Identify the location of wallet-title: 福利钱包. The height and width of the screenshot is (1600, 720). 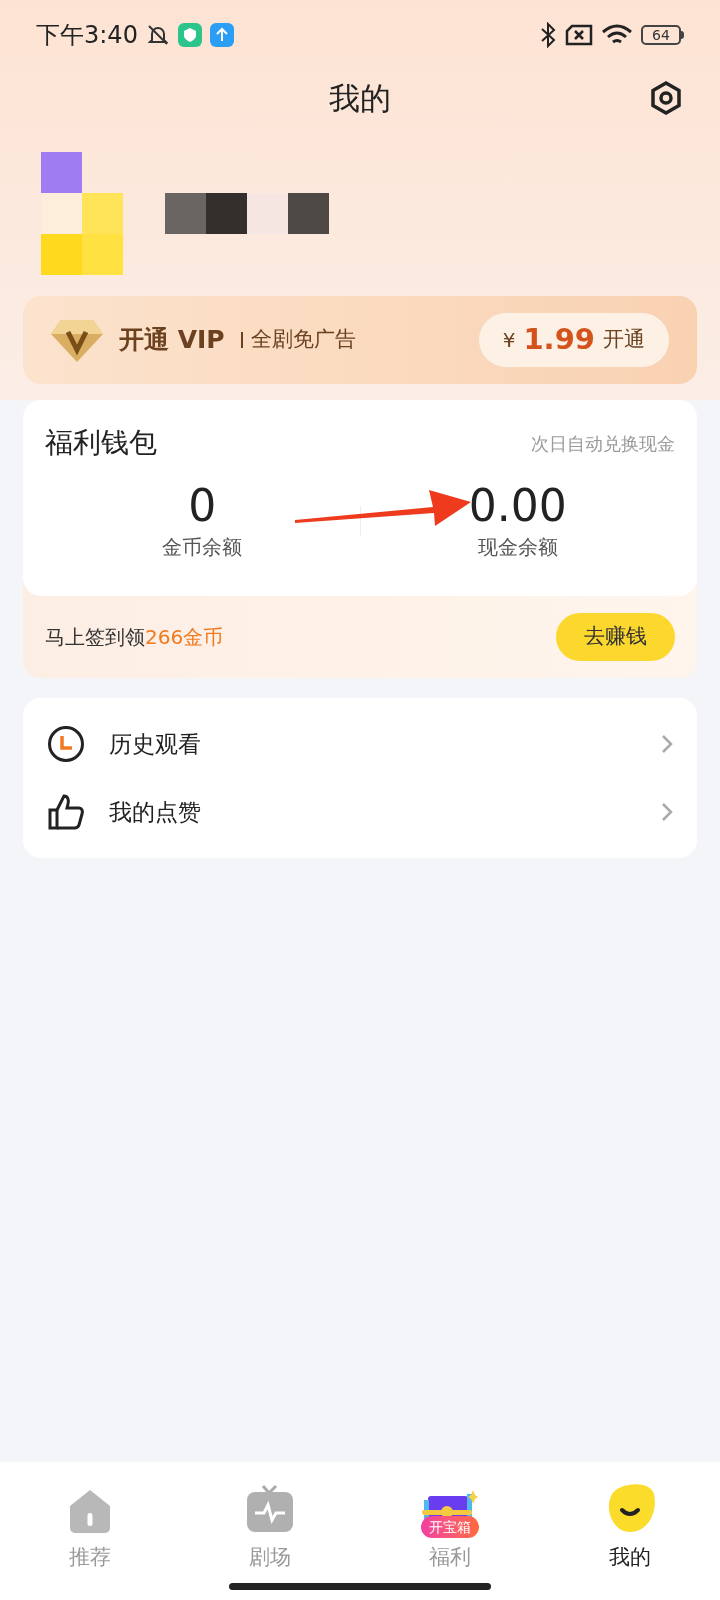
(101, 443).